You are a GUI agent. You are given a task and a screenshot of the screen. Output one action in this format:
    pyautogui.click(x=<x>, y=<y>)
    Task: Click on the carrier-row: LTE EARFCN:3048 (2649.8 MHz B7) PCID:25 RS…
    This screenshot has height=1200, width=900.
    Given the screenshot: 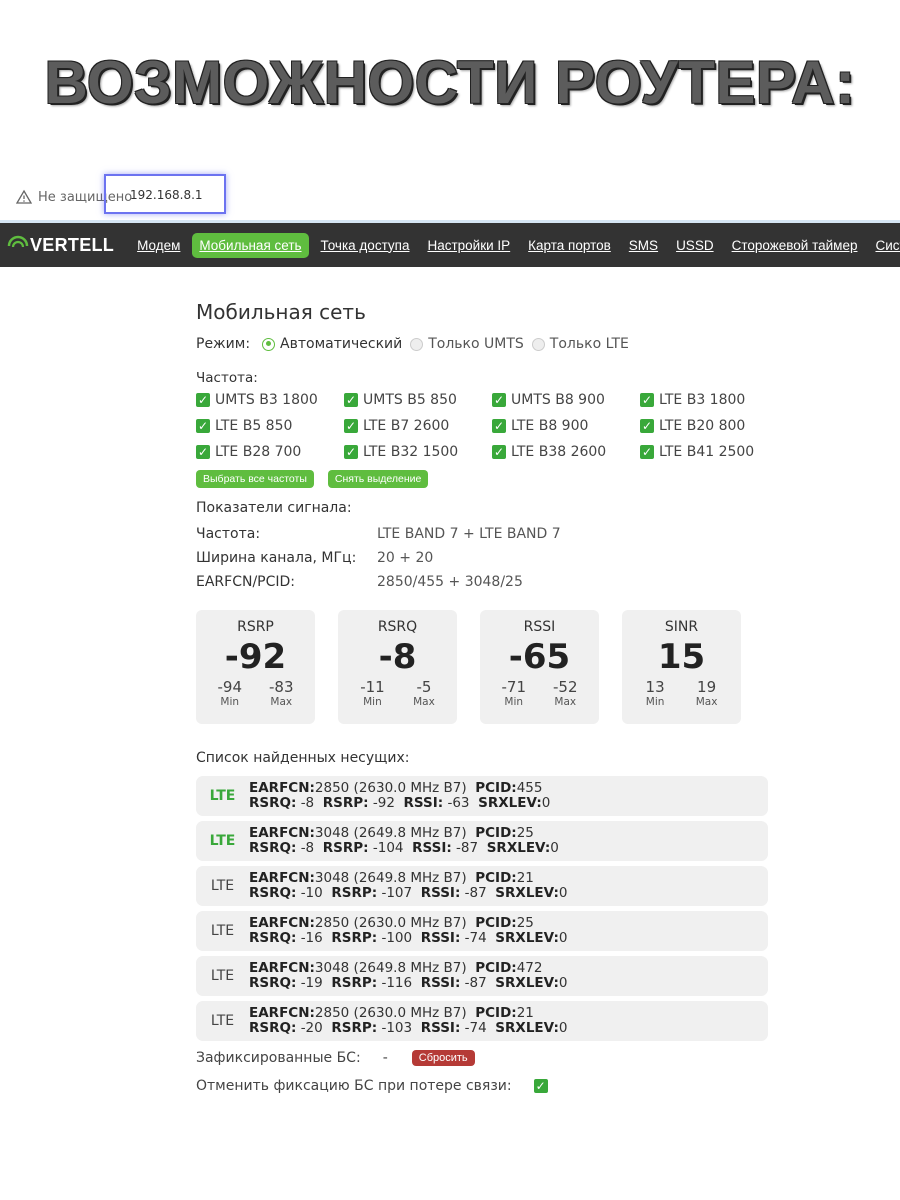 What is the action you would take?
    pyautogui.click(x=482, y=841)
    